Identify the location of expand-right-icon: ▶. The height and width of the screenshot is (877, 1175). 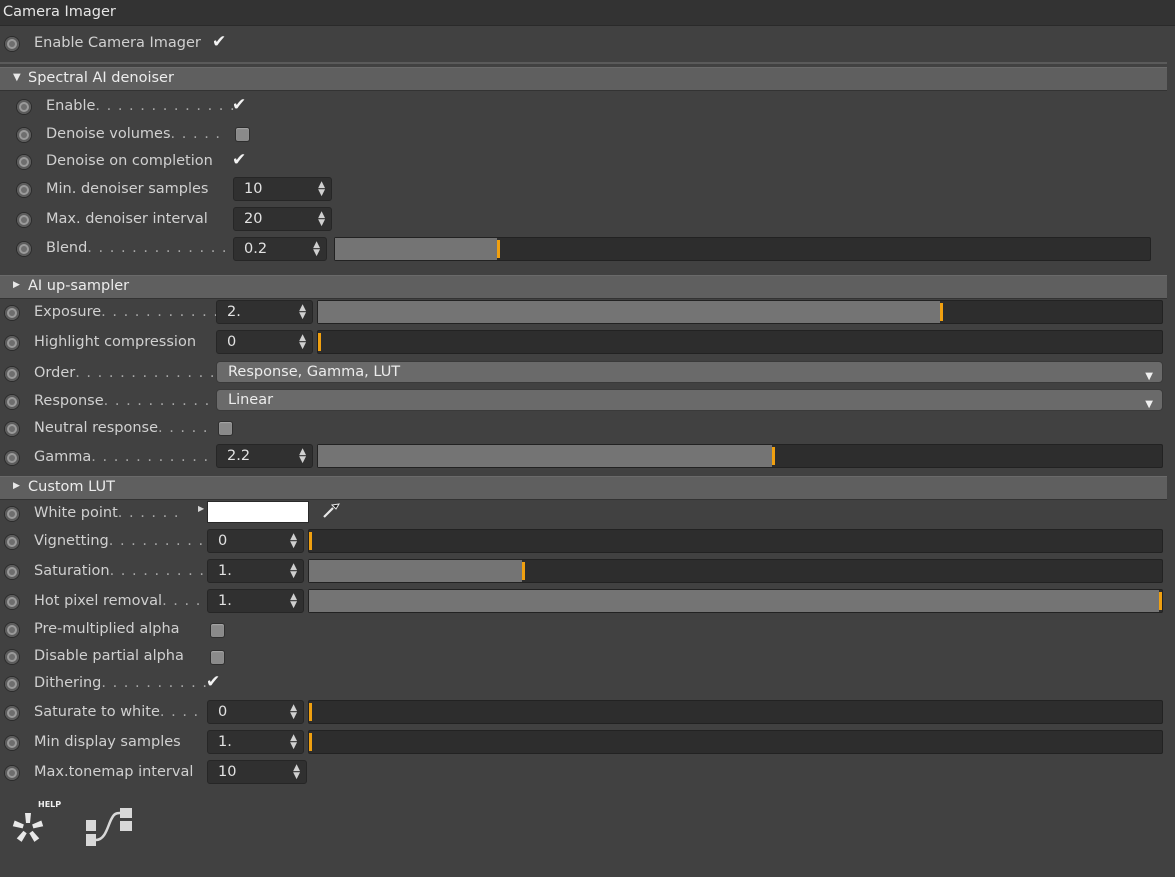
(201, 508).